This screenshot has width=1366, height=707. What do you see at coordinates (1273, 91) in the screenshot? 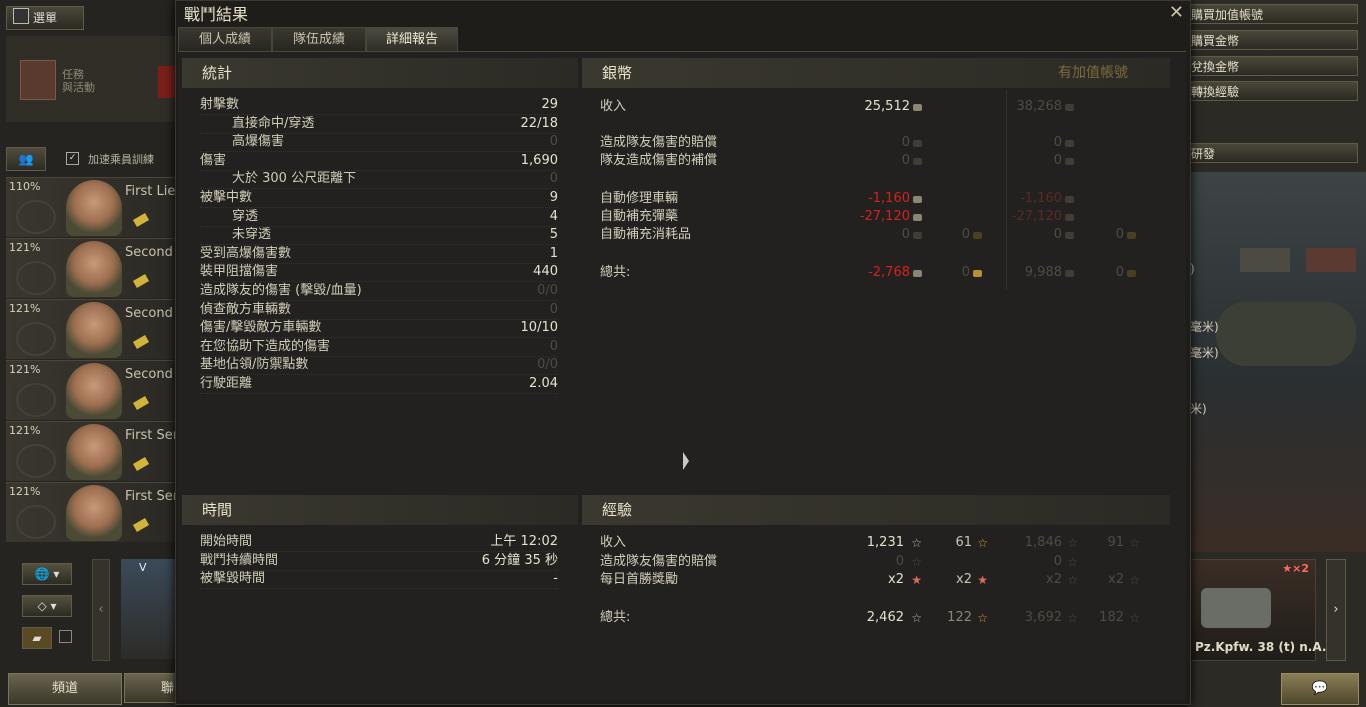
I see `convert-xp-button: 轉換經驗` at bounding box center [1273, 91].